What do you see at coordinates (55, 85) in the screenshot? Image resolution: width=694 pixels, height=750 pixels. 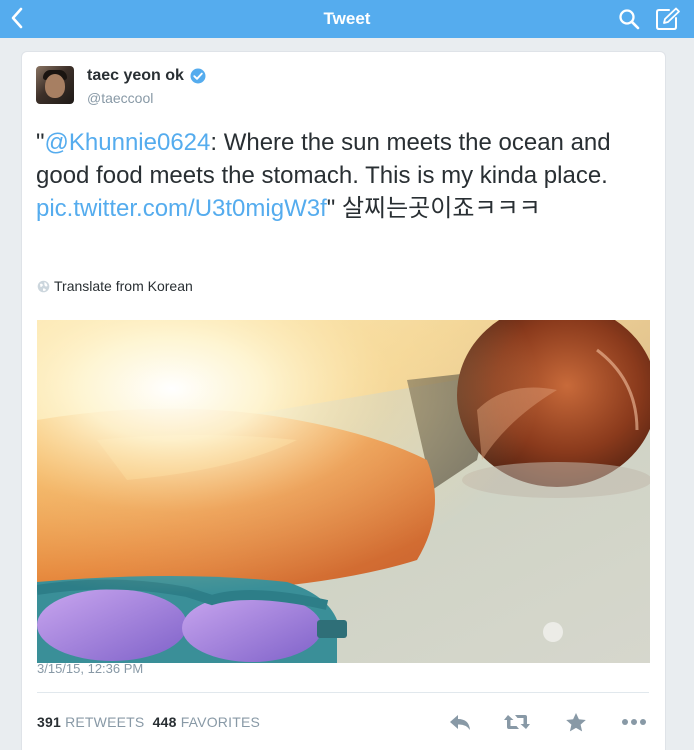 I see `avatar` at bounding box center [55, 85].